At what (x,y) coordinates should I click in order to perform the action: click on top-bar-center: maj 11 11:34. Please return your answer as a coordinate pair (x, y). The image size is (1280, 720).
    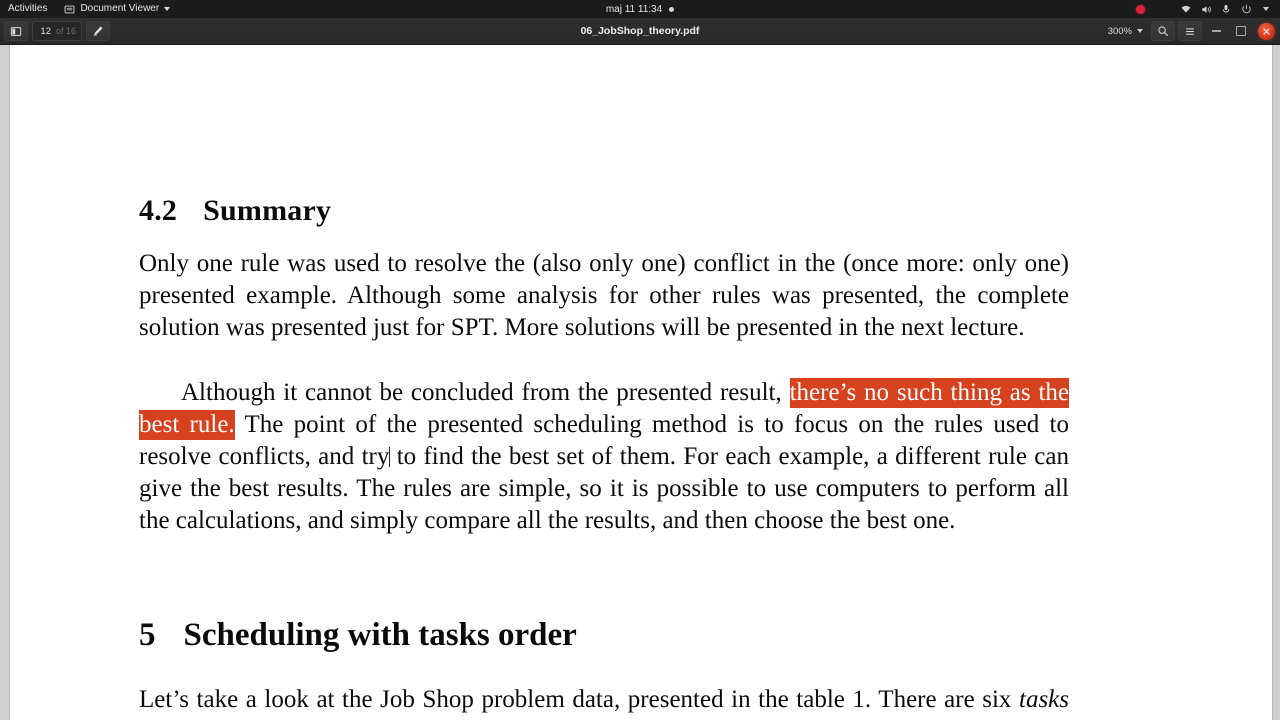
    Looking at the image, I should click on (640, 9).